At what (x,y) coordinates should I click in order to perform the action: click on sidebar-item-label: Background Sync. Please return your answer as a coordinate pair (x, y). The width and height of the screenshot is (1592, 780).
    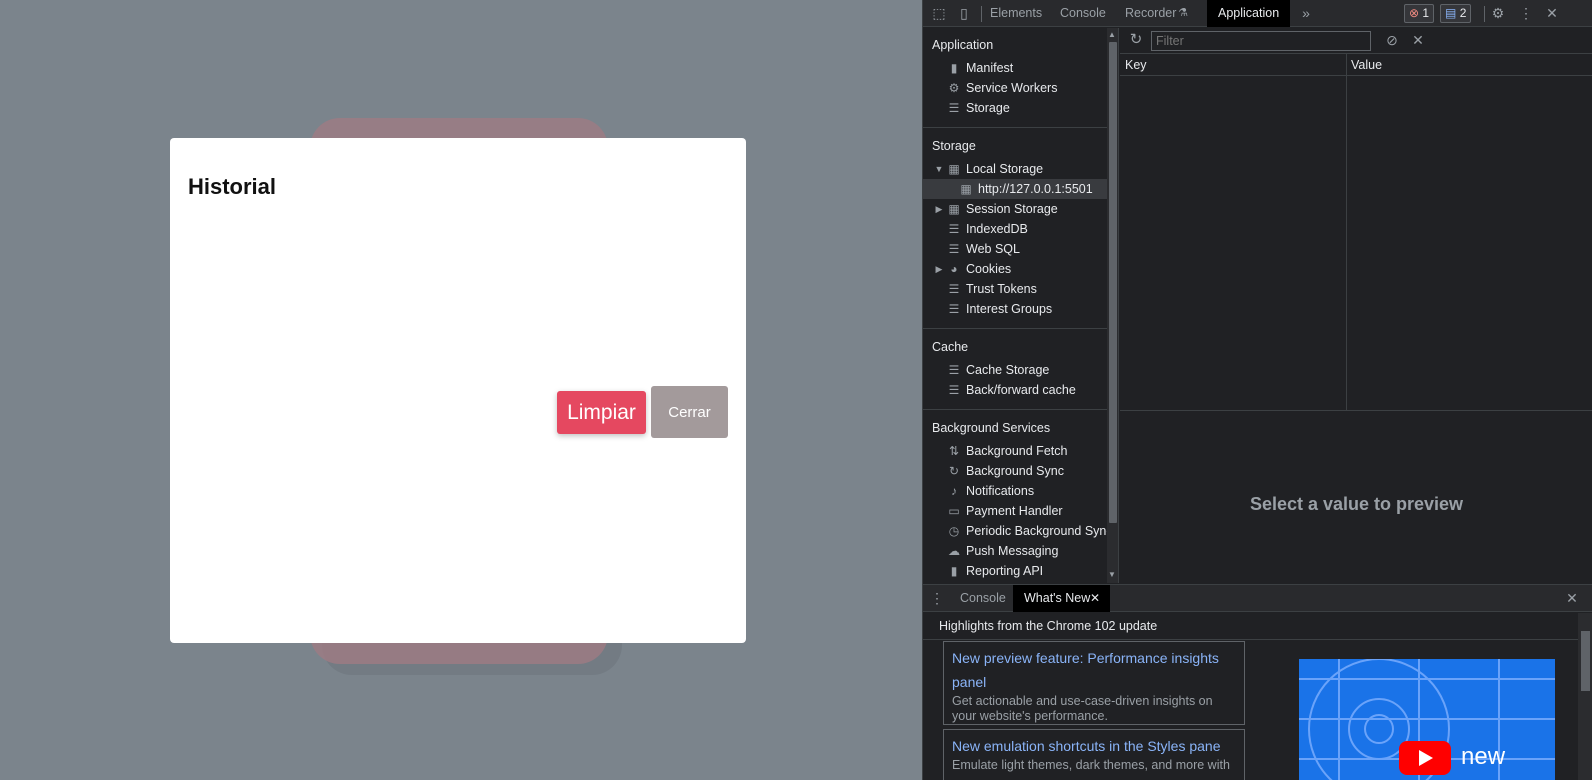
    Looking at the image, I should click on (1015, 471).